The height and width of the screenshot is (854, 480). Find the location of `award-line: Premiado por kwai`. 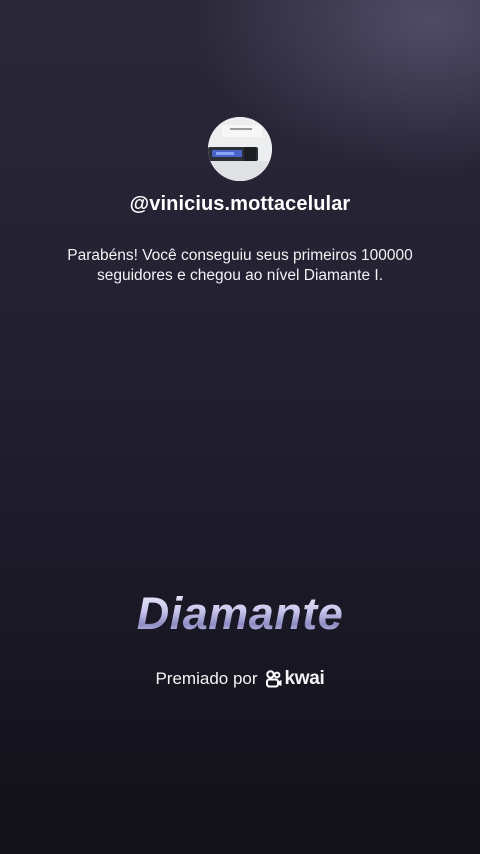

award-line: Premiado por kwai is located at coordinates (240, 679).